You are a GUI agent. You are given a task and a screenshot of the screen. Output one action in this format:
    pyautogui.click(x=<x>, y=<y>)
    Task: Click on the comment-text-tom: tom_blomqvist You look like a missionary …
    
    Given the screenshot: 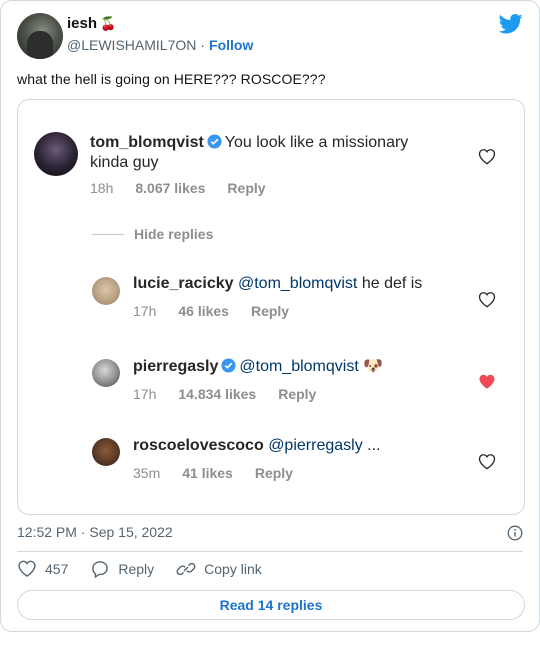 What is the action you would take?
    pyautogui.click(x=280, y=153)
    